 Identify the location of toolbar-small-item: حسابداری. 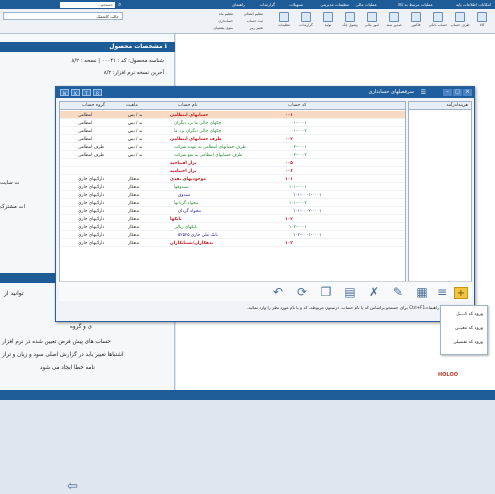
(225, 21).